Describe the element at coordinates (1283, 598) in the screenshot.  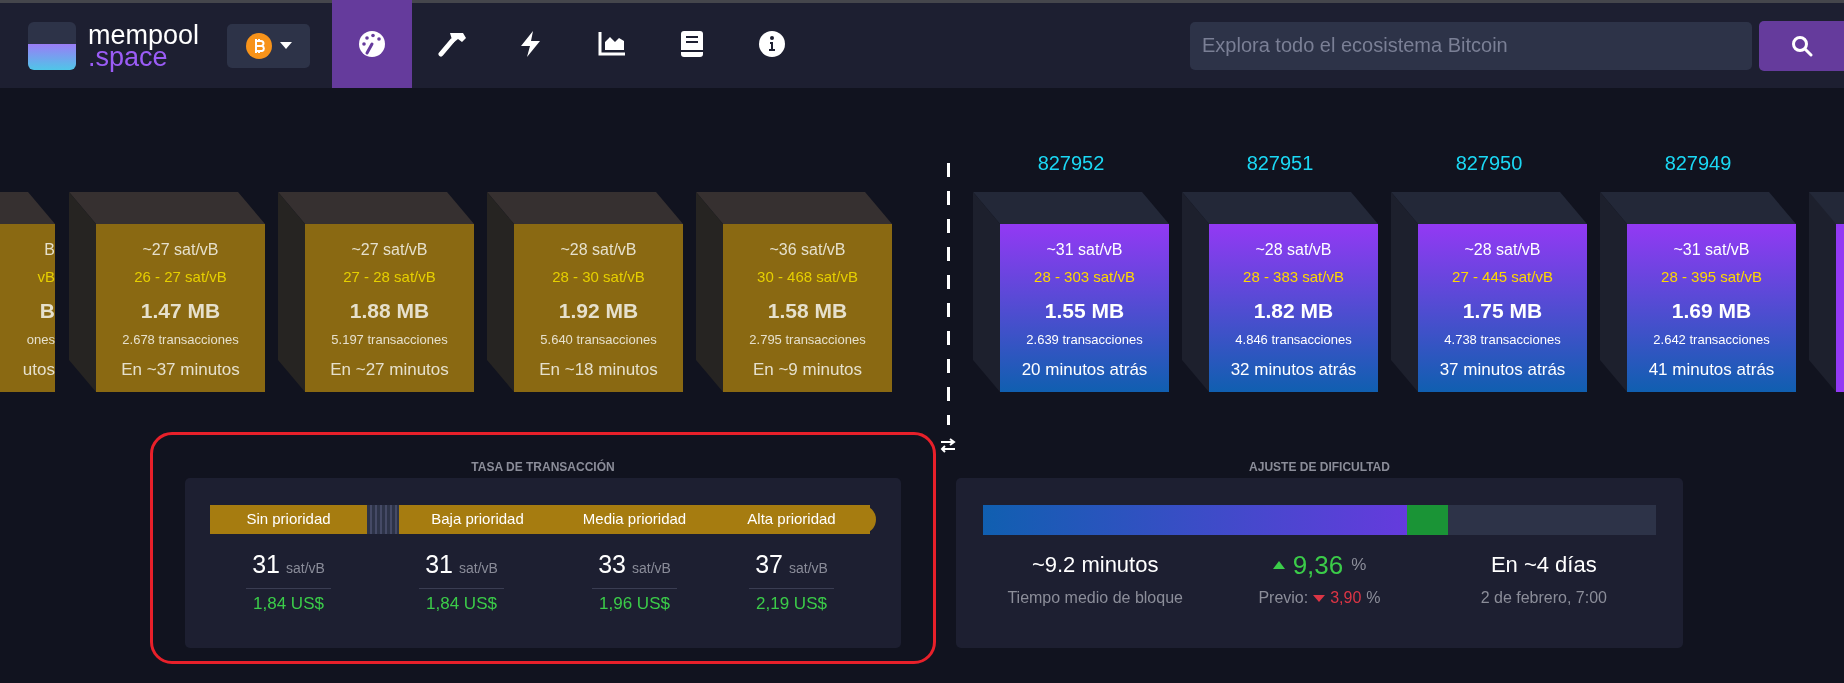
I see `previous-label: Previo:` at that location.